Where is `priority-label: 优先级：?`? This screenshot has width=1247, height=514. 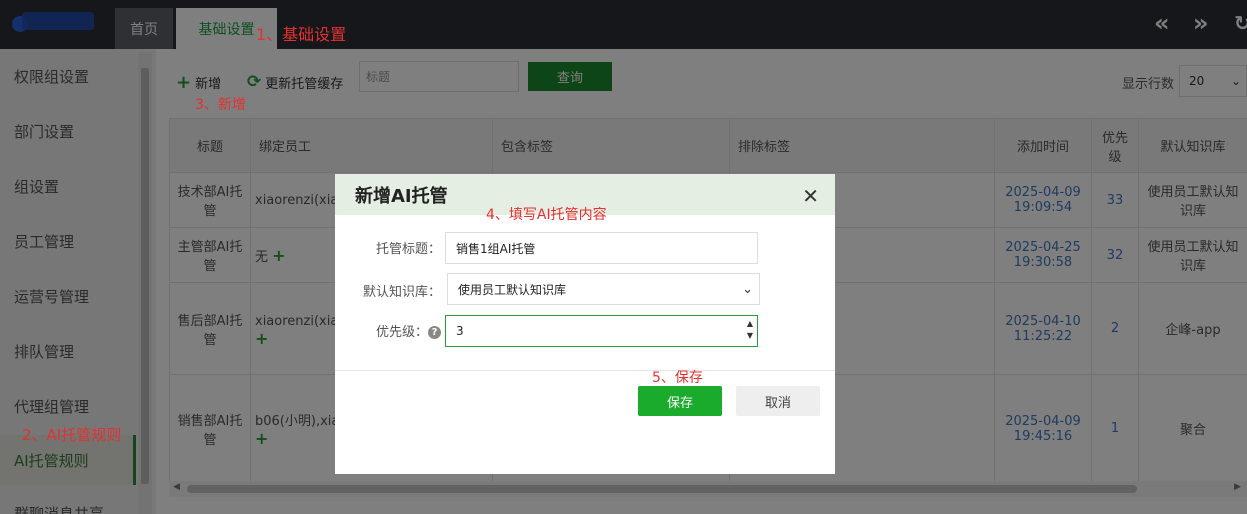 priority-label: 优先级：? is located at coordinates (398, 330).